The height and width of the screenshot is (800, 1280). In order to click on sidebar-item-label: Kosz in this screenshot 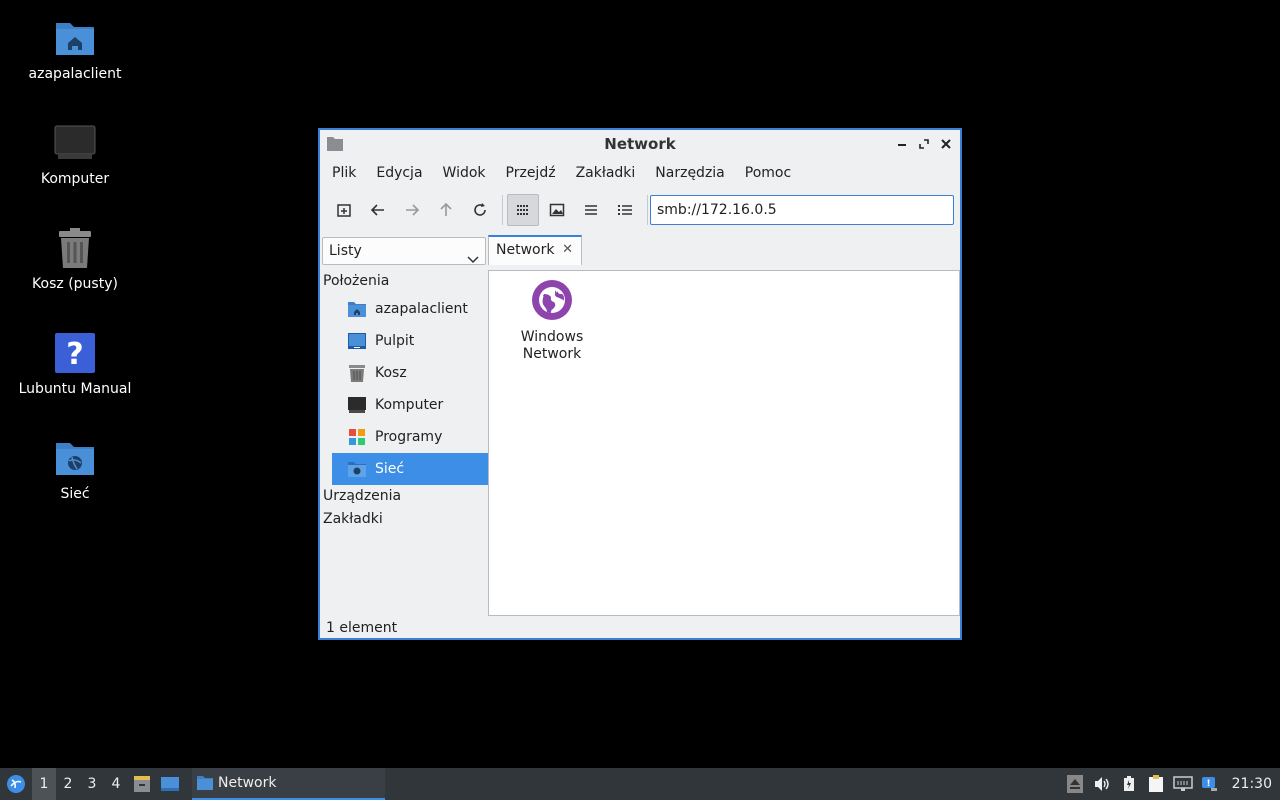, I will do `click(391, 373)`.